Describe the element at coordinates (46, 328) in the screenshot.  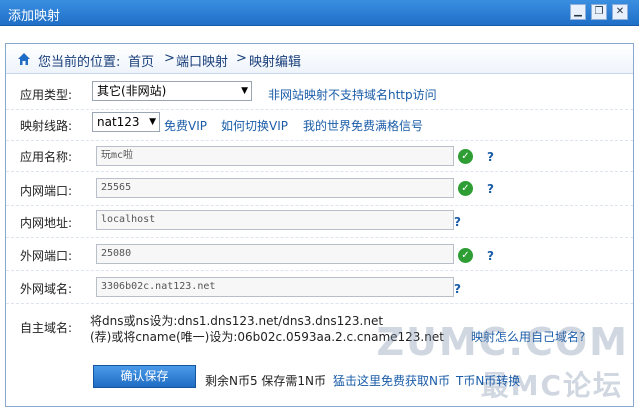
I see `own-domain-label: 自主域名:` at that location.